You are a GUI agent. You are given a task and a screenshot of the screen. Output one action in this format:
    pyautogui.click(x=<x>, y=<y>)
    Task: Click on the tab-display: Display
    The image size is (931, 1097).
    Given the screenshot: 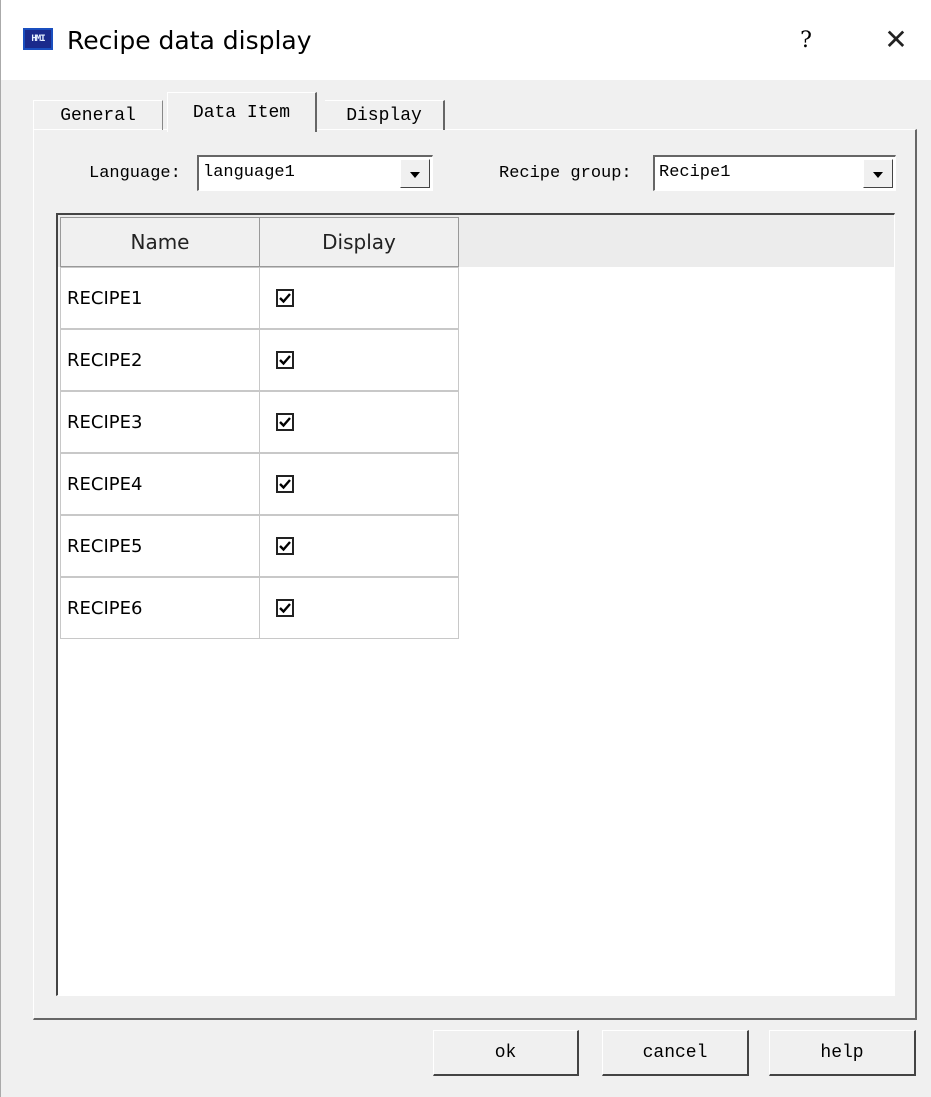 What is the action you would take?
    pyautogui.click(x=385, y=115)
    